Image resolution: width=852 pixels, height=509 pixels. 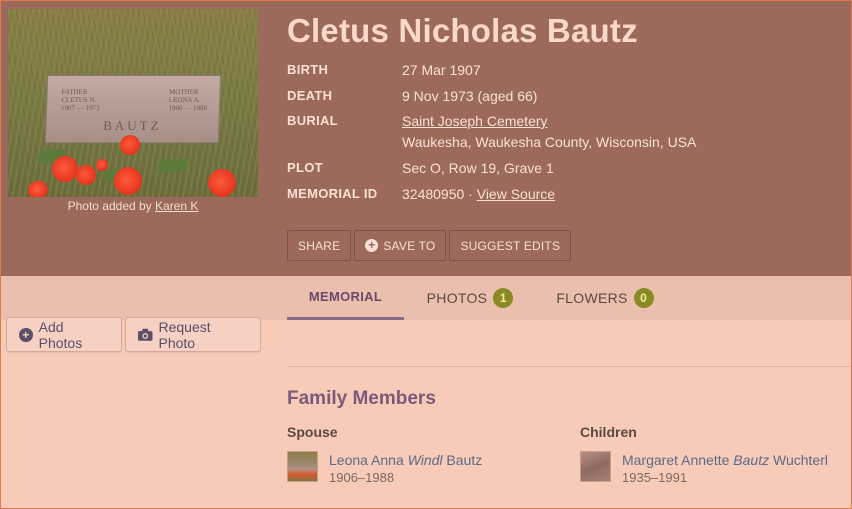 I want to click on member-dates: 1935–1991, so click(x=655, y=477).